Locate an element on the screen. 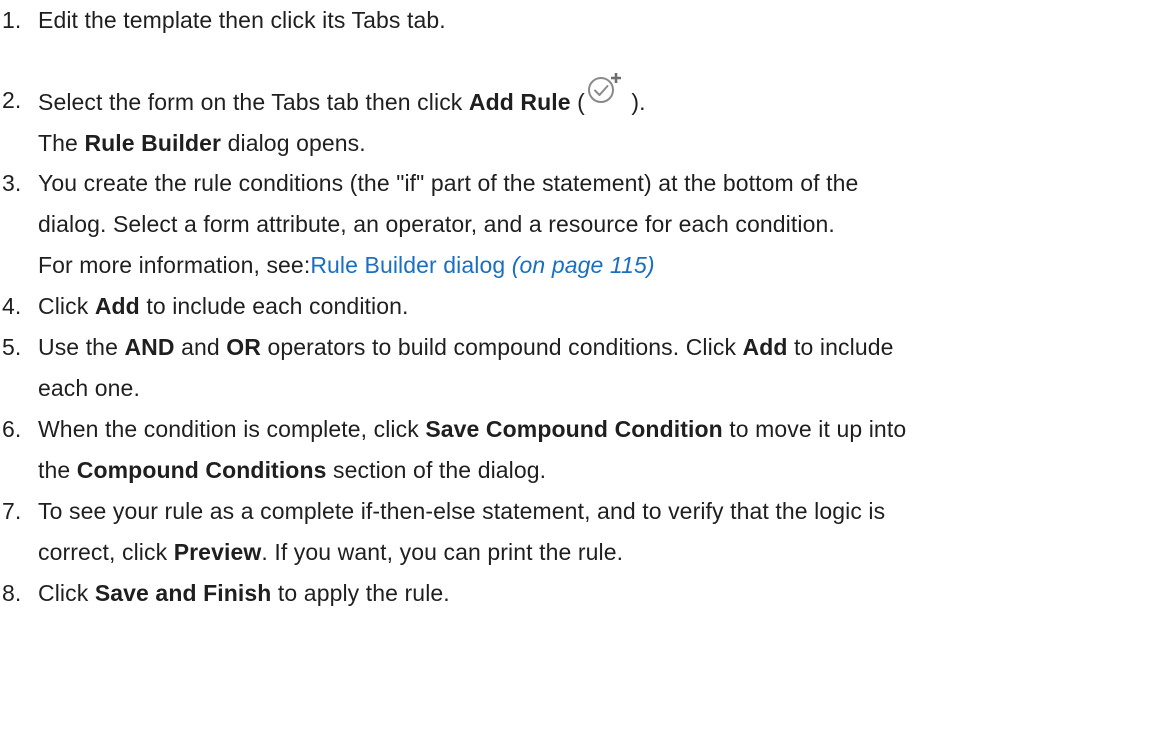 The image size is (1167, 740). step-number: 4. is located at coordinates (12, 306).